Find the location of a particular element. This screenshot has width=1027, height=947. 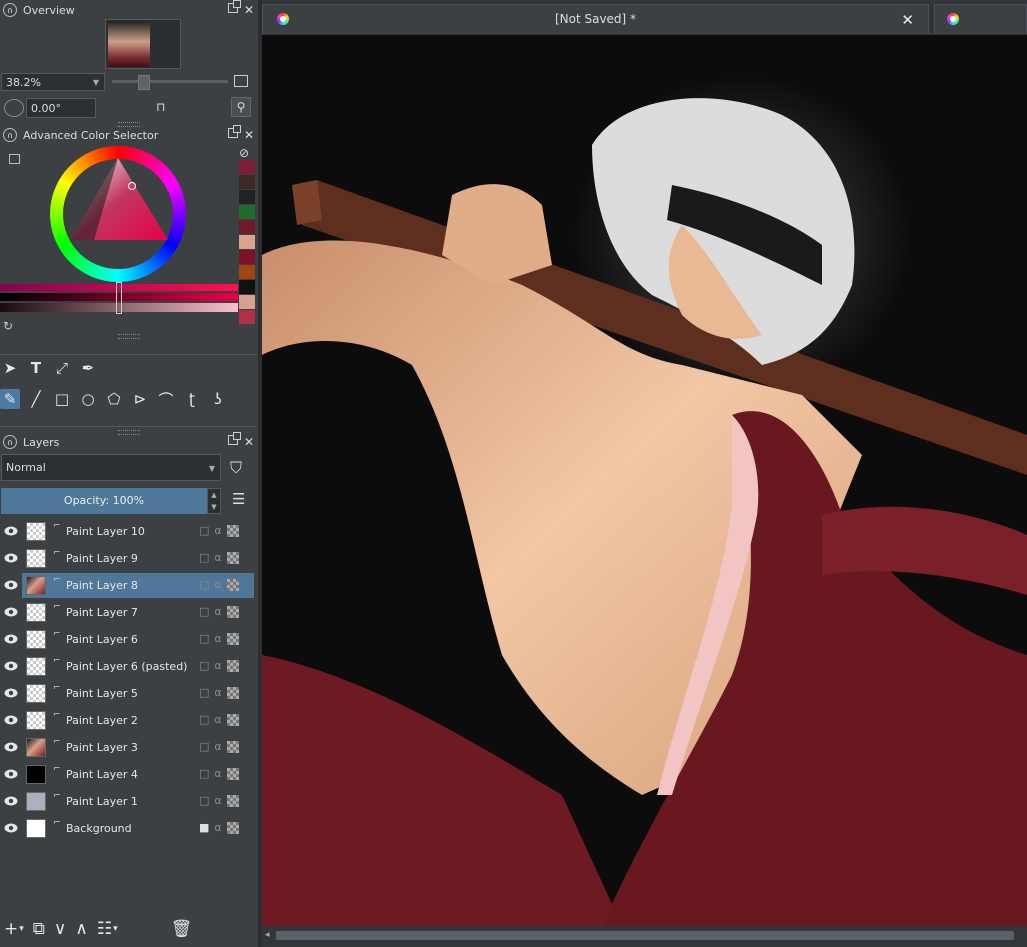

layer-row: ⌐ Paint Layer 7 □ α is located at coordinates (127, 612).